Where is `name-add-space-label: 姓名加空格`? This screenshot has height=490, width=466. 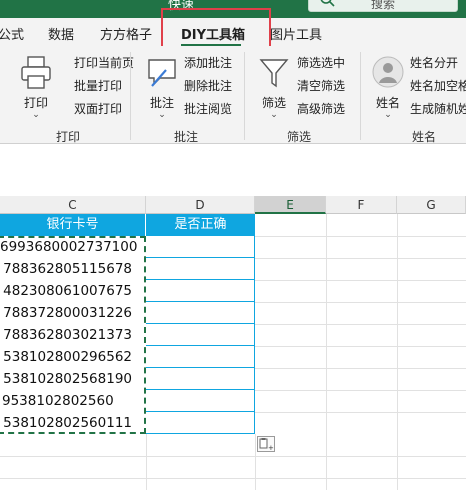
name-add-space-label: 姓名加空格 is located at coordinates (438, 86).